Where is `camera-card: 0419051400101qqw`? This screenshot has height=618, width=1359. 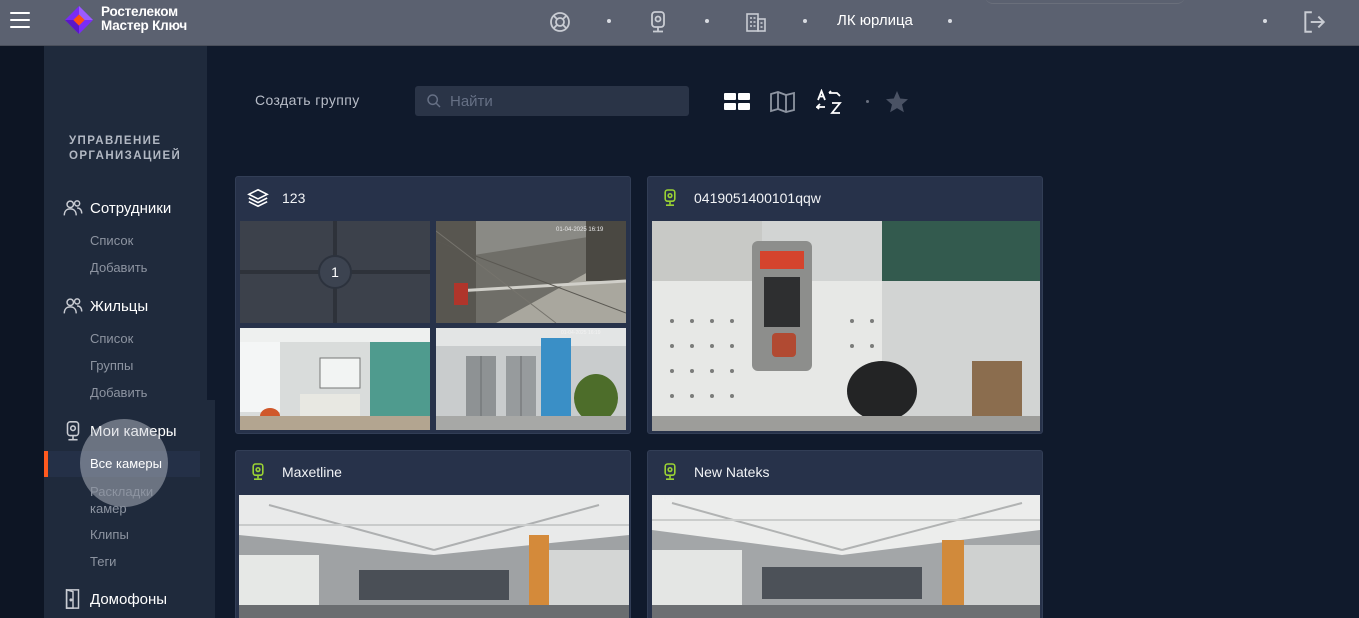 camera-card: 0419051400101qqw is located at coordinates (845, 305).